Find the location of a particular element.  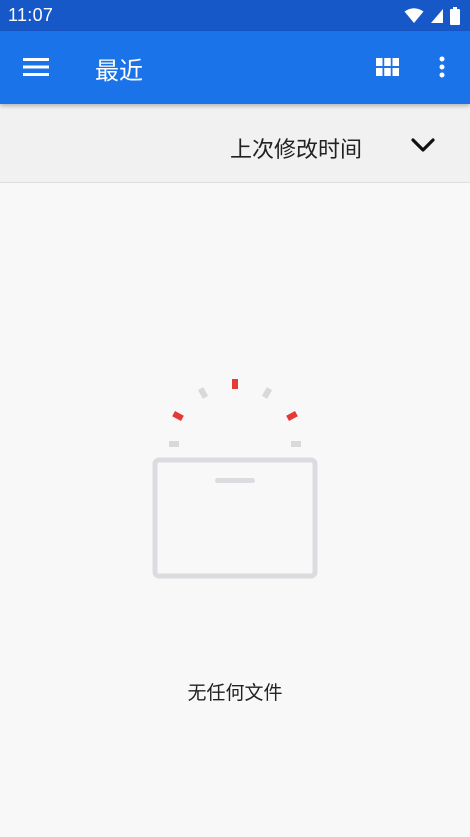

sort-label: 上次修改时间 is located at coordinates (296, 148).